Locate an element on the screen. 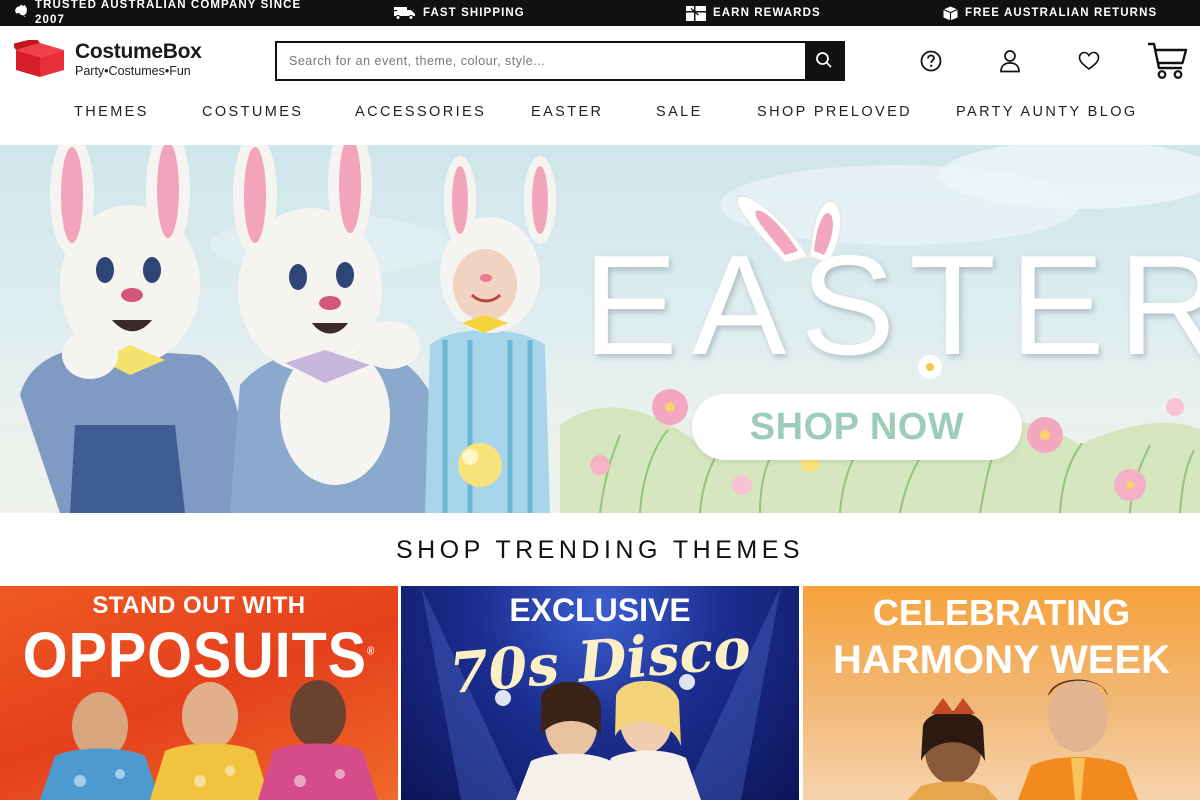 The width and height of the screenshot is (1200, 800). hero-title: EASTER is located at coordinates (891, 305).